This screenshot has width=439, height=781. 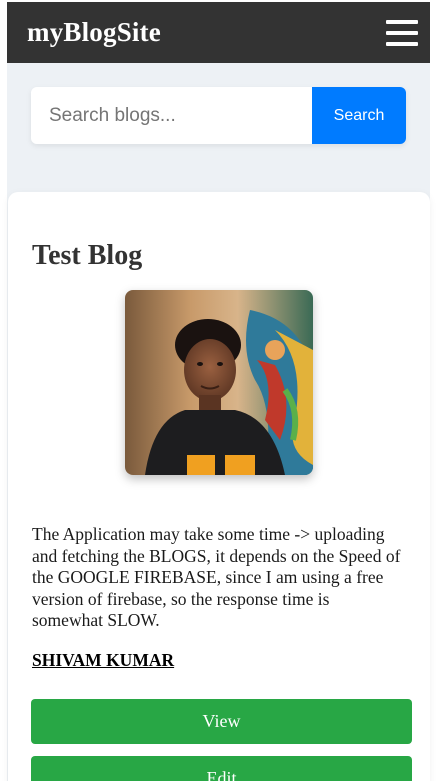 I want to click on search-input, so click(x=171, y=115).